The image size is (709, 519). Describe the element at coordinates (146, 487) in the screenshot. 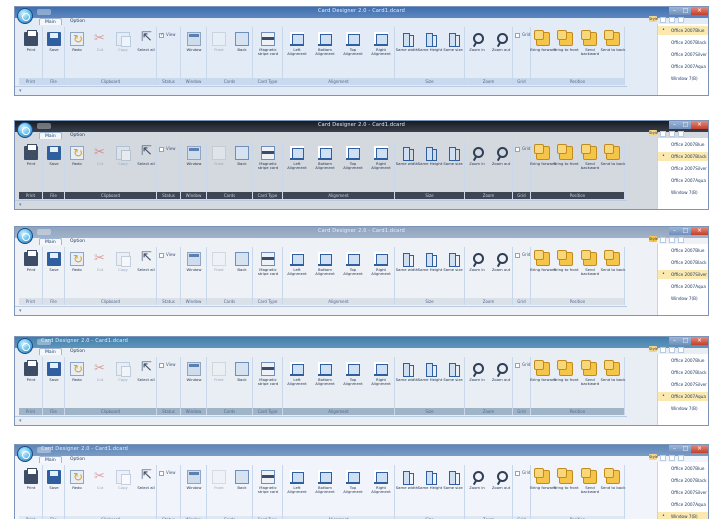

I see `select-all-button: Select all` at that location.